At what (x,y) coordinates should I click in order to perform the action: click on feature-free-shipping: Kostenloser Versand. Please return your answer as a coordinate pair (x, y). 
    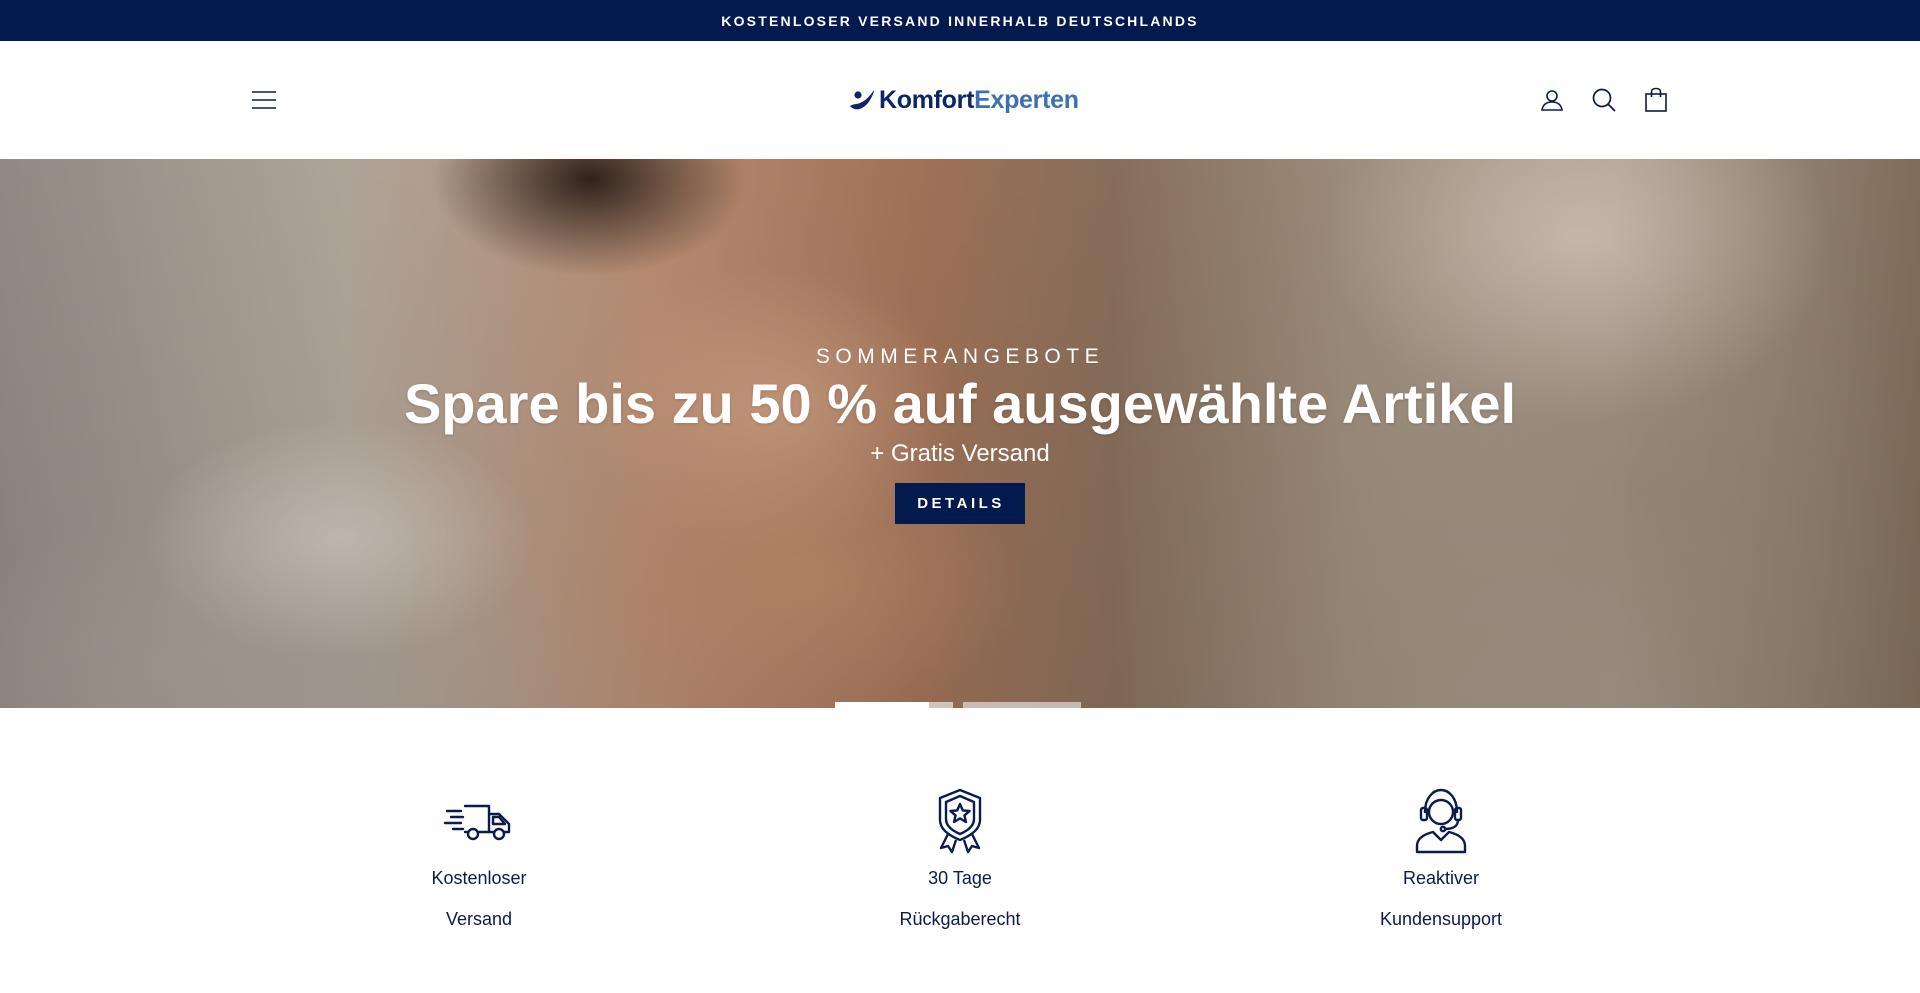
    Looking at the image, I should click on (479, 857).